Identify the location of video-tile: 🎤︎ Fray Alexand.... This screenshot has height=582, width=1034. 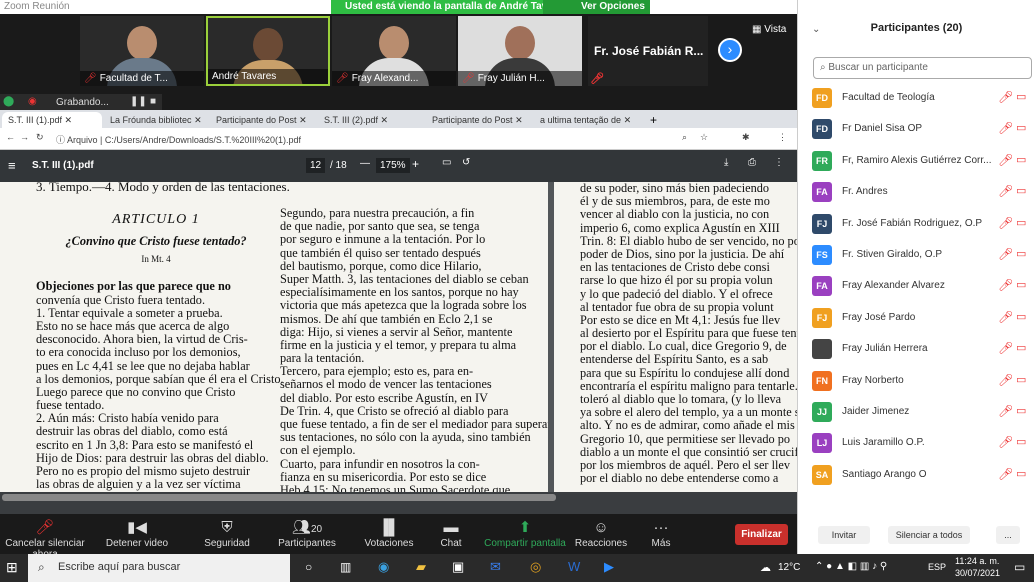
(394, 51).